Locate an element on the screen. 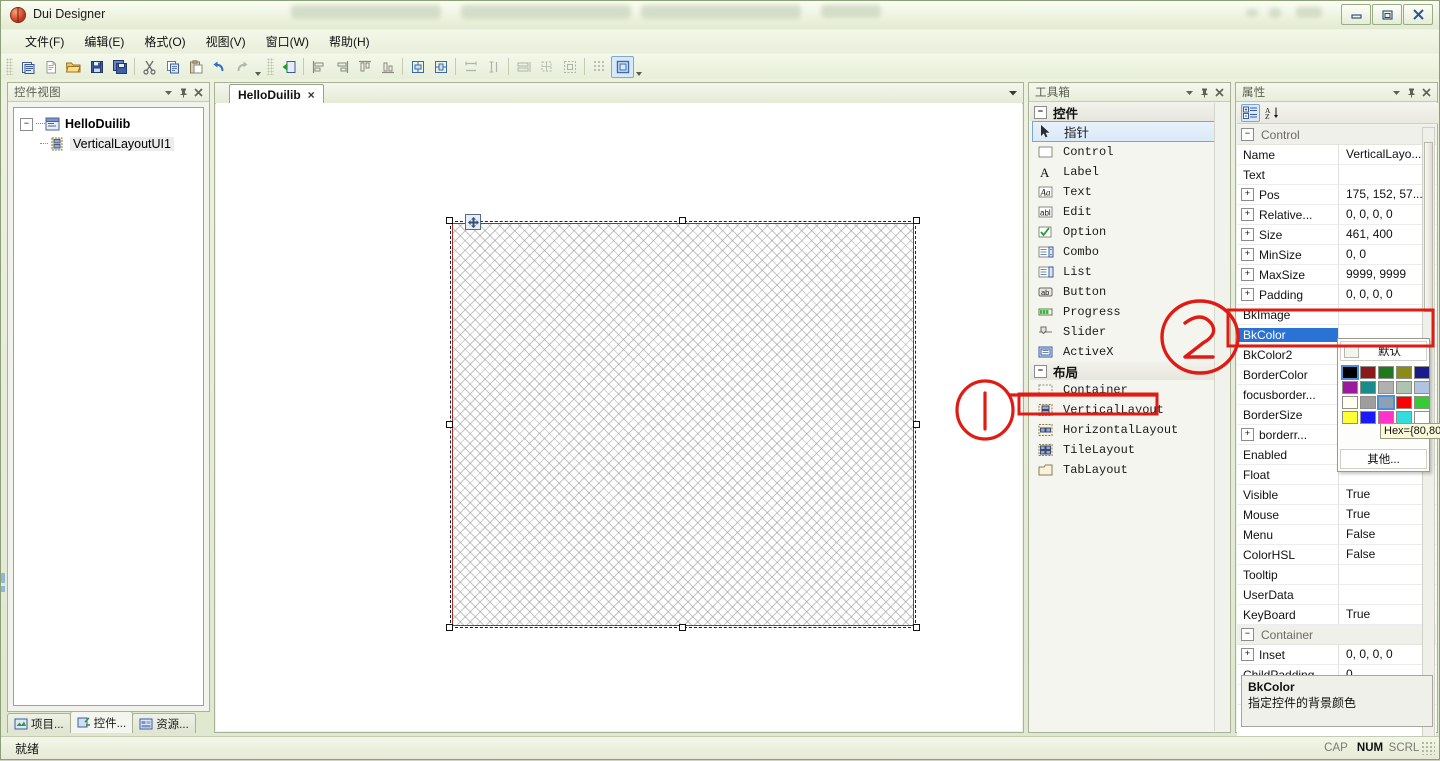 The height and width of the screenshot is (761, 1440). same-height-icon is located at coordinates (493, 67).